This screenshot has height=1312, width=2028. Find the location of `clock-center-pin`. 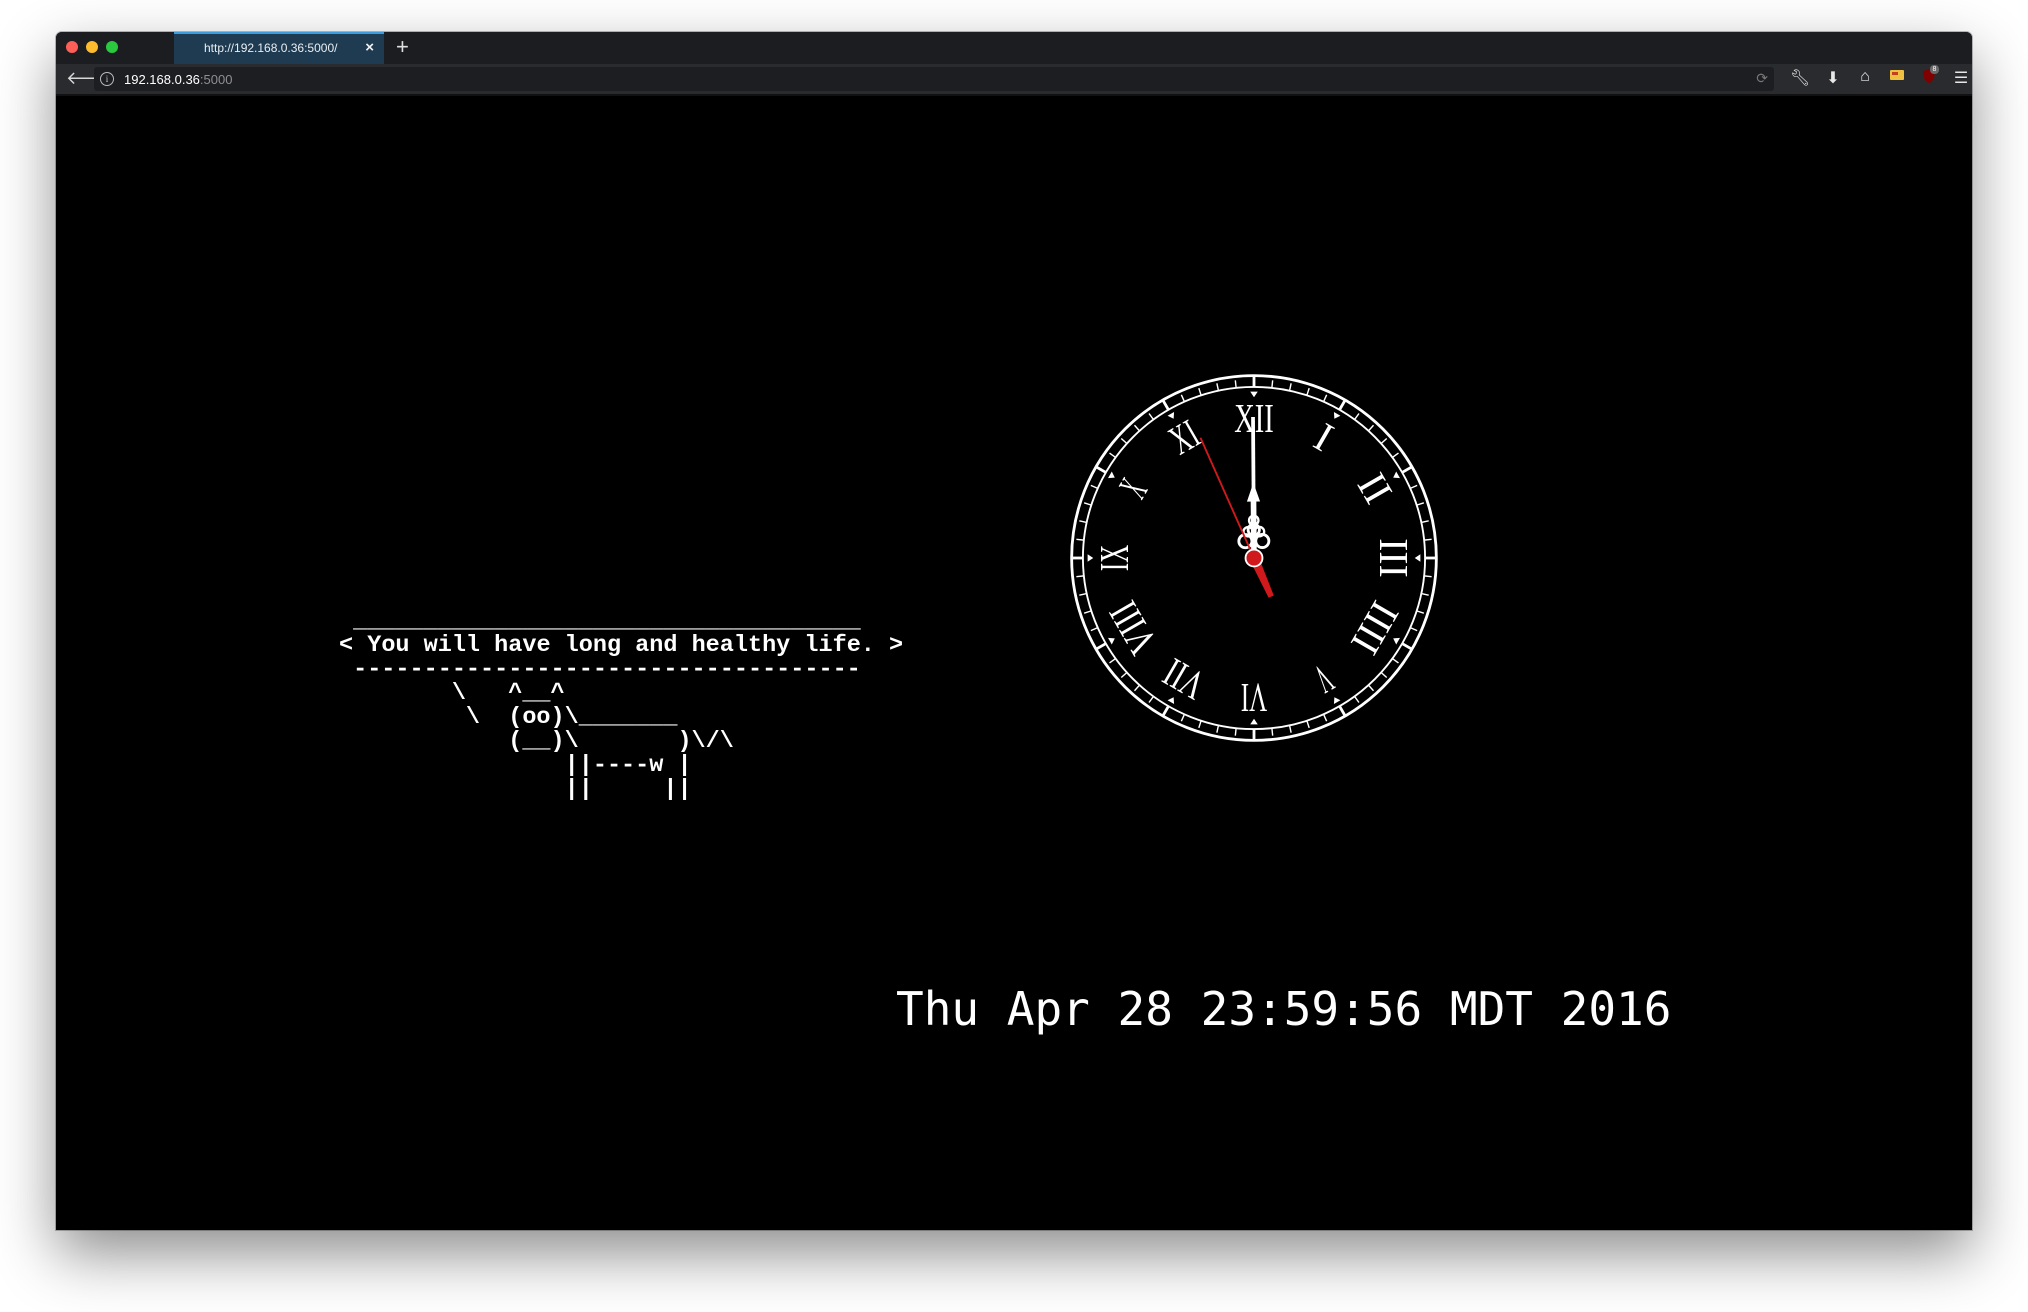

clock-center-pin is located at coordinates (1254, 558).